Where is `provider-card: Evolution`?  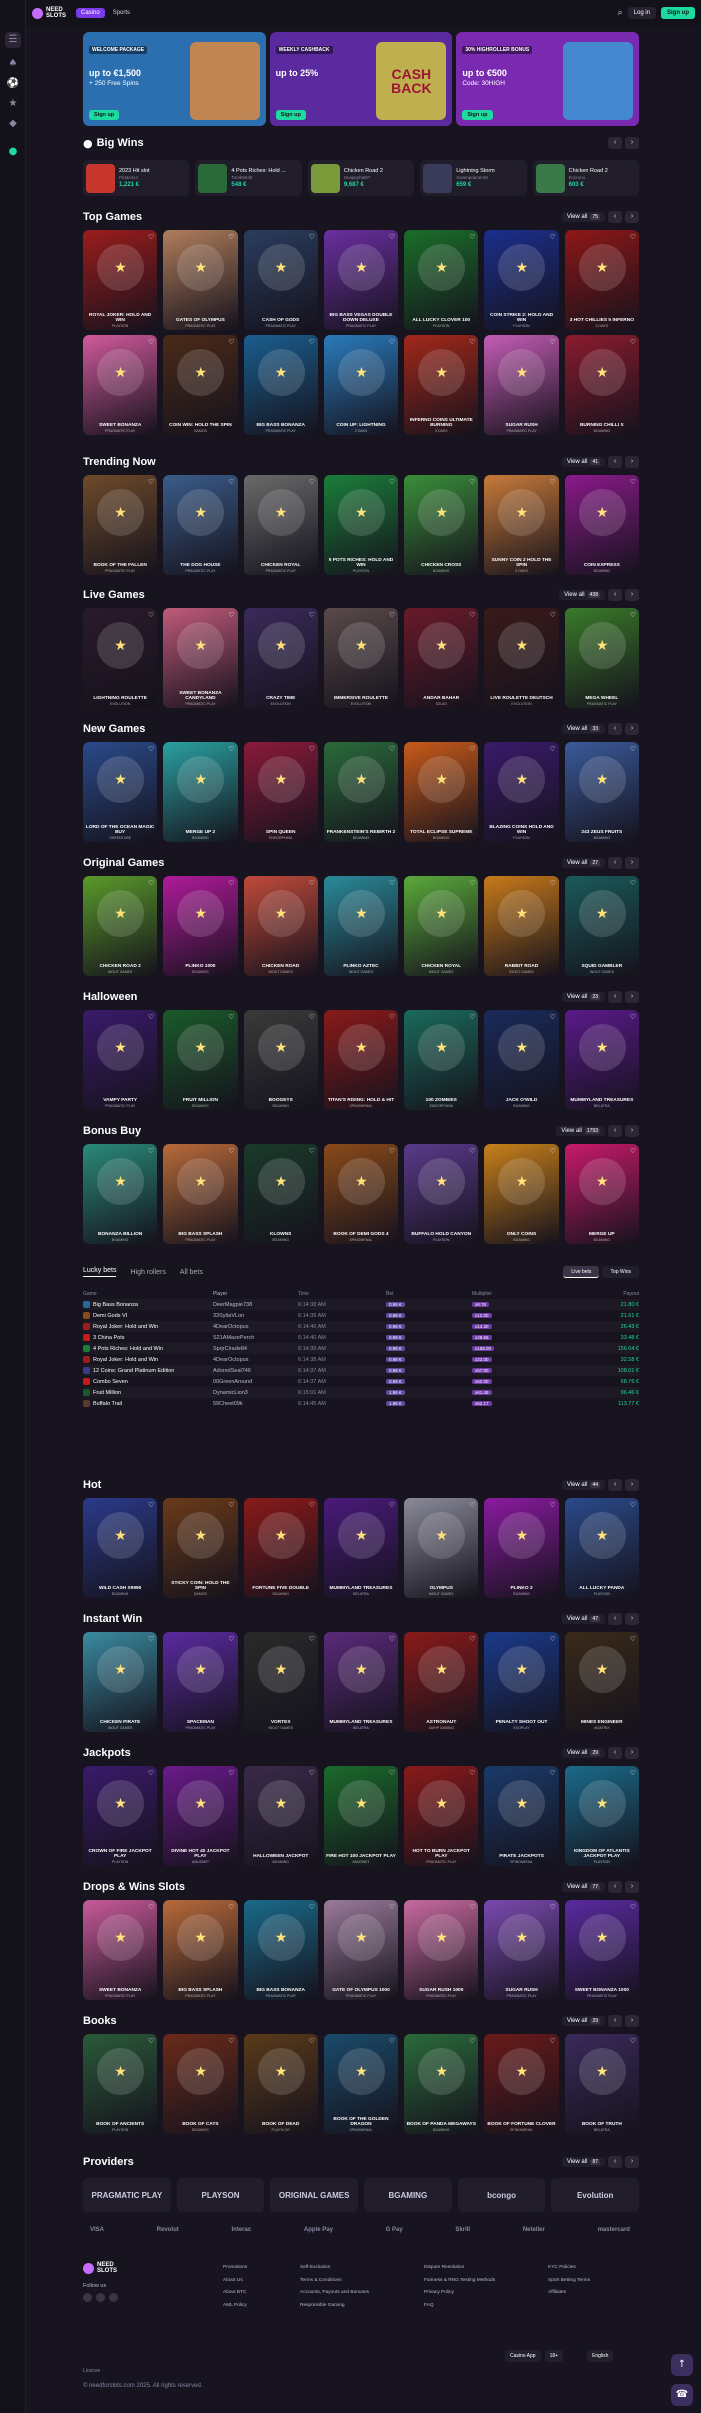
provider-card: Evolution is located at coordinates (595, 2195).